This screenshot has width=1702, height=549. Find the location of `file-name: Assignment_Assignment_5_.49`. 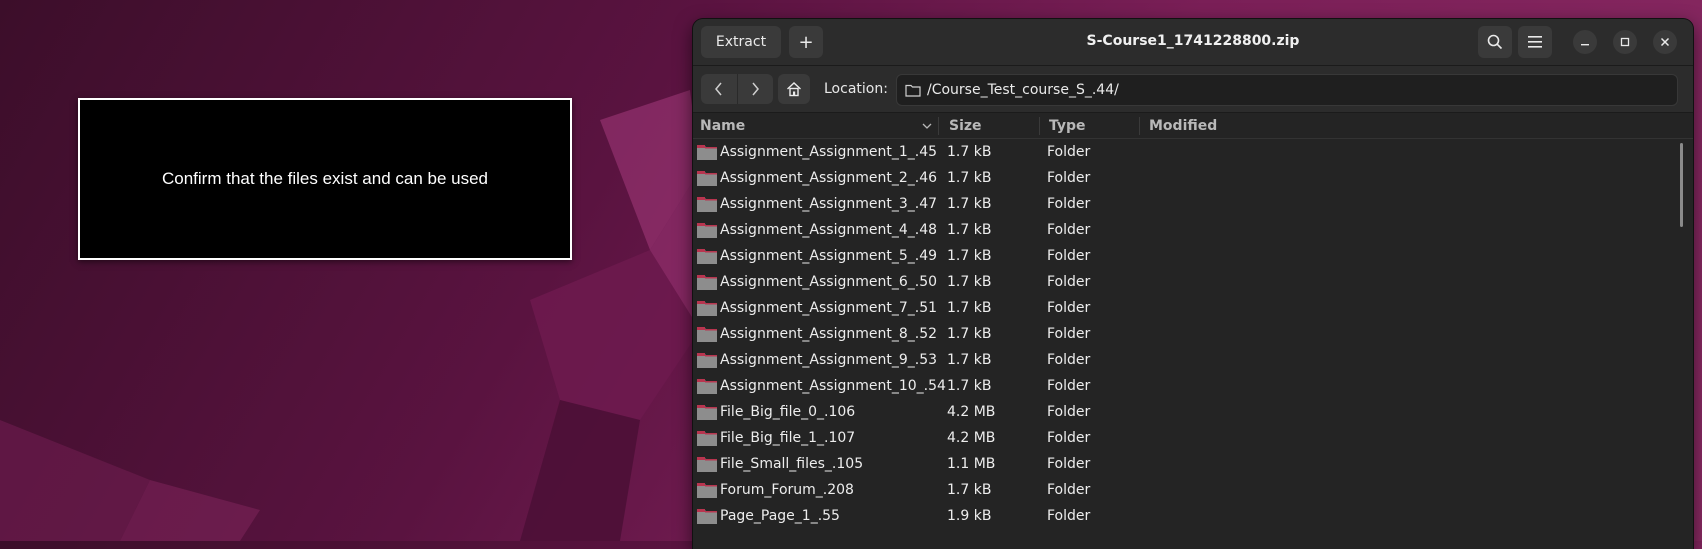

file-name: Assignment_Assignment_5_.49 is located at coordinates (829, 256).